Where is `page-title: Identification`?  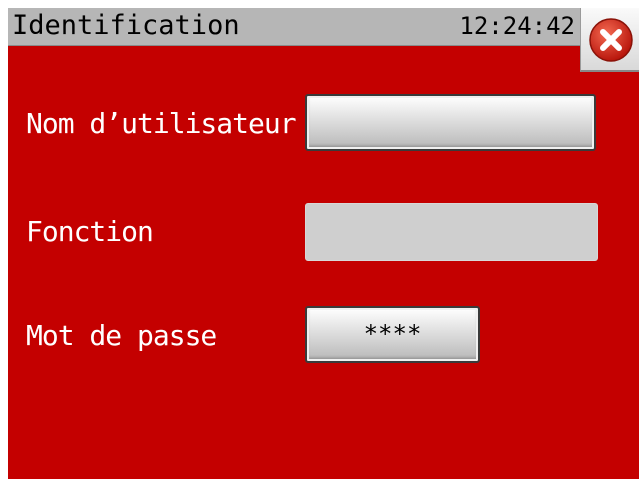 page-title: Identification is located at coordinates (126, 25).